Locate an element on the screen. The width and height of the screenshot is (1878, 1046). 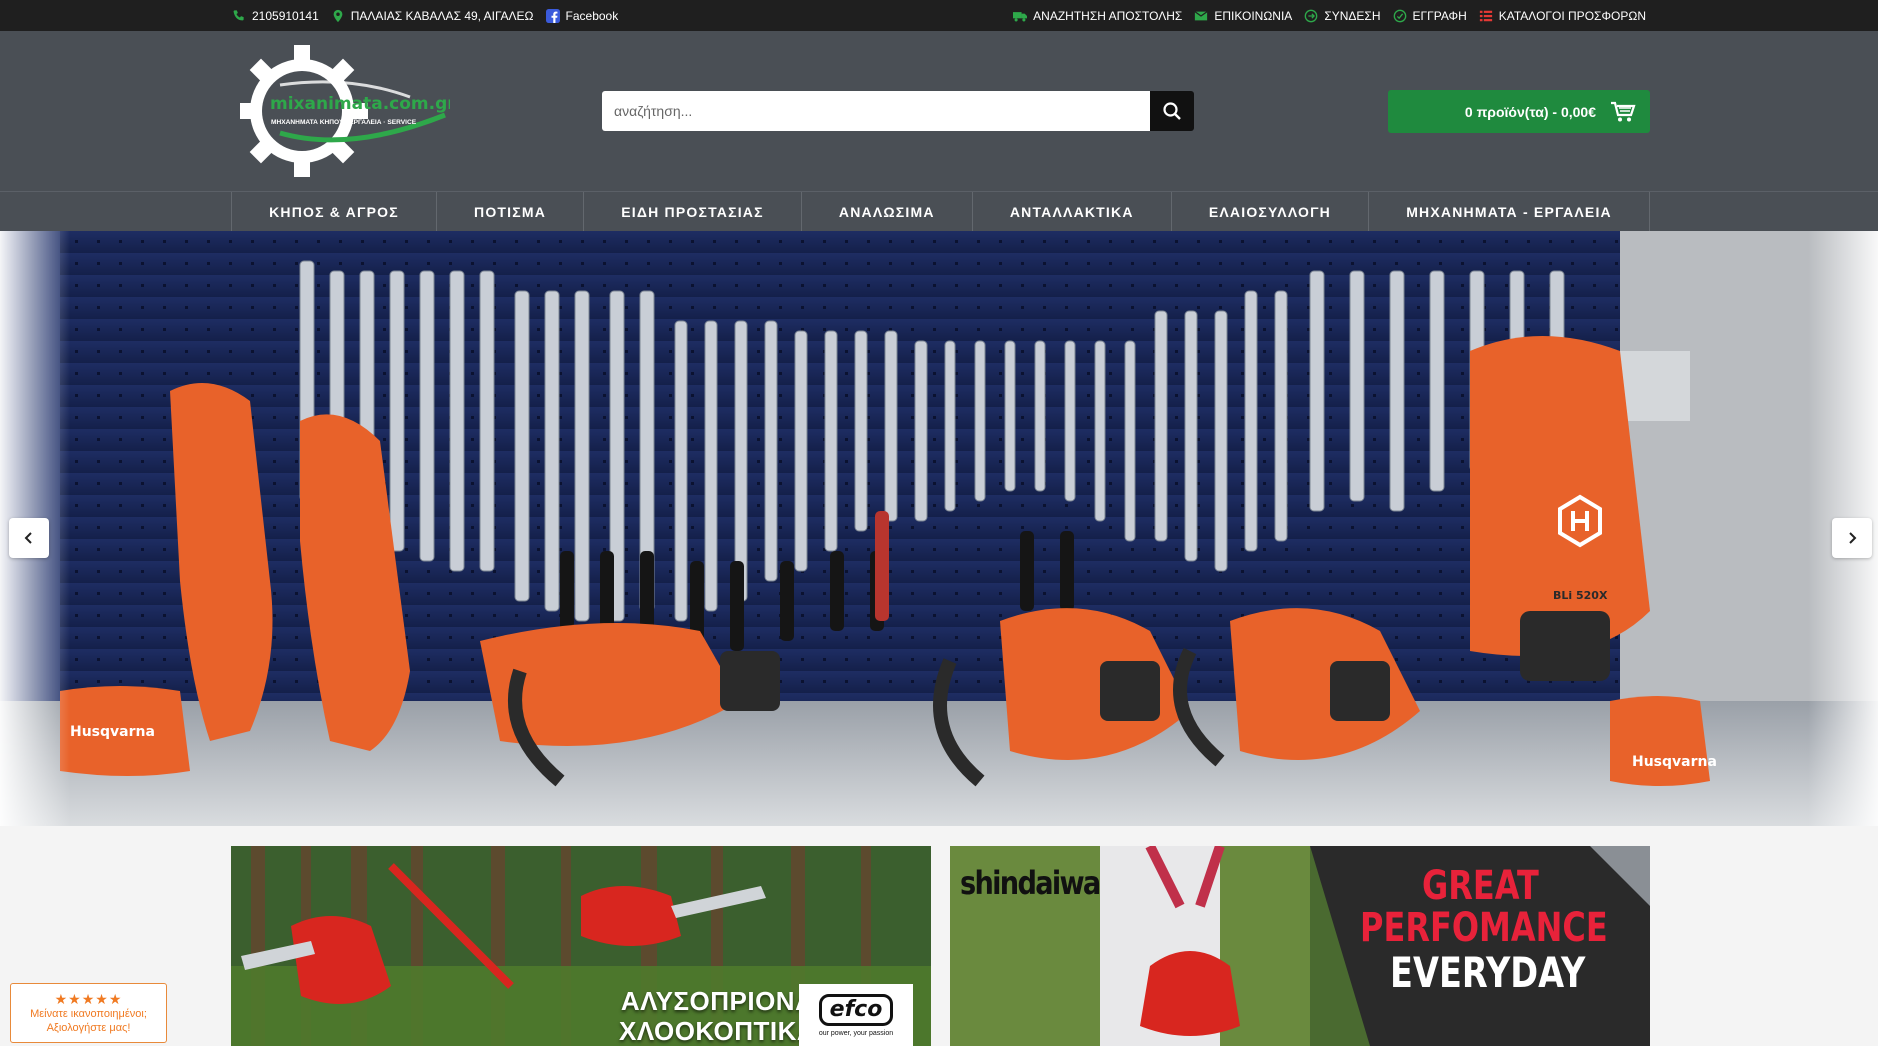
address-link: ΠΑΛΑΙΑΣ ΚΑΒΑΛΑΣ 49, ΑΙΓΑΛΕΩ is located at coordinates (432, 16).